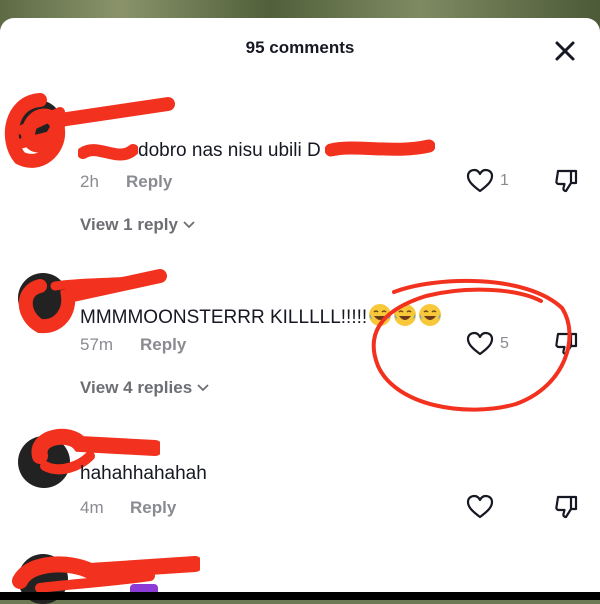 The height and width of the screenshot is (604, 600). What do you see at coordinates (92, 507) in the screenshot?
I see `comment-time: 4m` at bounding box center [92, 507].